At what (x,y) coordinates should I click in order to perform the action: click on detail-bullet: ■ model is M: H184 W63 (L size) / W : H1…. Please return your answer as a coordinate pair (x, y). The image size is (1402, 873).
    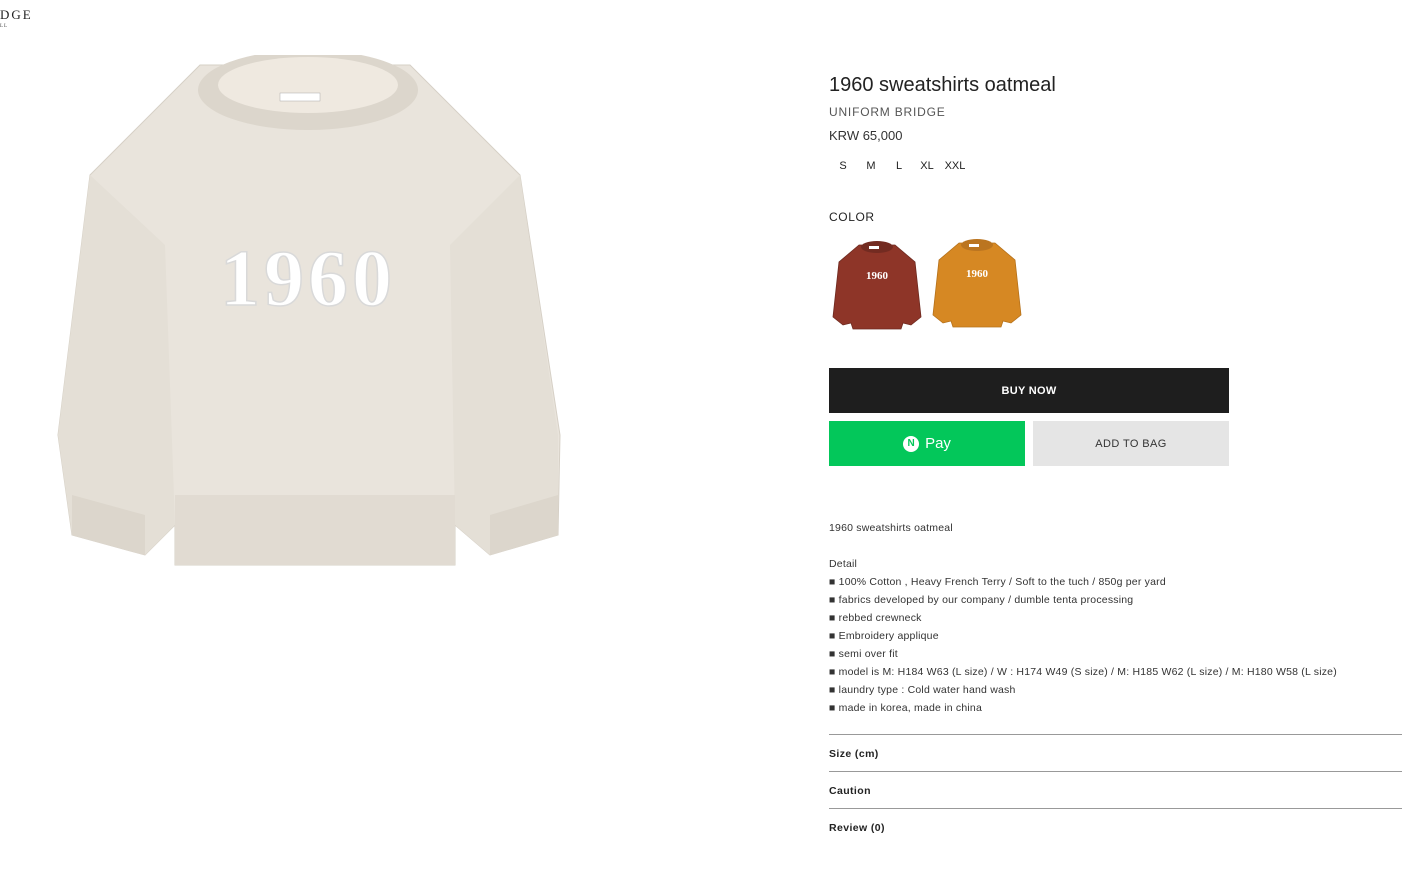
    Looking at the image, I should click on (1083, 672).